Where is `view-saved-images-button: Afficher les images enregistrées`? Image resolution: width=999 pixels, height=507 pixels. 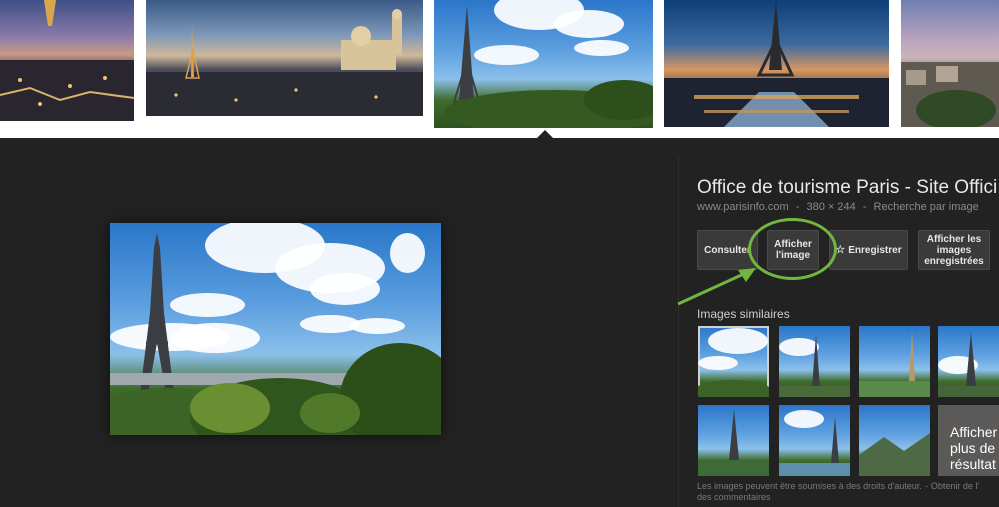
view-saved-images-button: Afficher les images enregistrées is located at coordinates (954, 250).